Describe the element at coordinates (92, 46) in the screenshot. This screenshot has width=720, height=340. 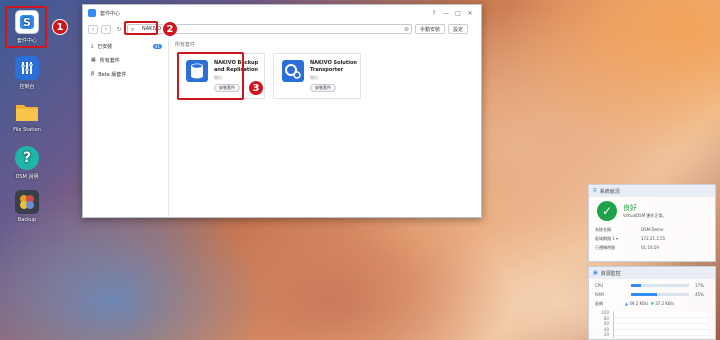
I see `download-icon: ⤓` at that location.